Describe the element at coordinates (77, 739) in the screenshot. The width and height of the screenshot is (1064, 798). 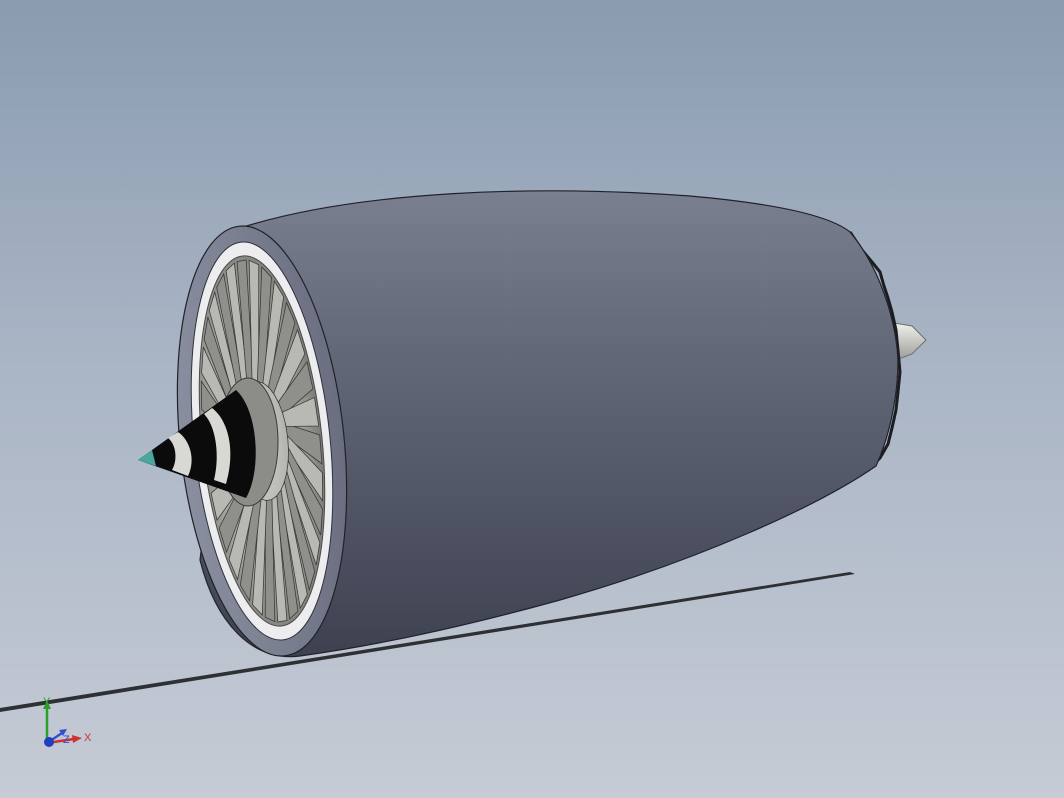
I see `x-axis-arrow-icon` at that location.